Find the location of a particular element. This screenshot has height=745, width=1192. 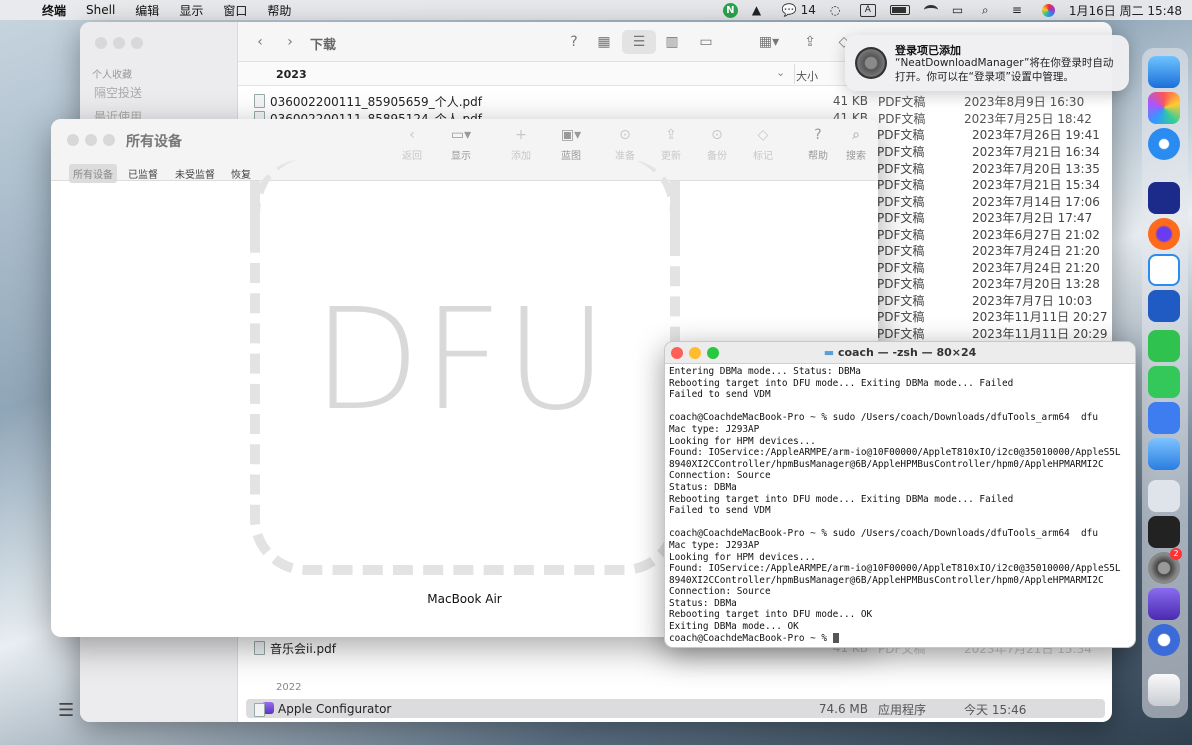

file-size: 74.6 MB is located at coordinates (843, 709).